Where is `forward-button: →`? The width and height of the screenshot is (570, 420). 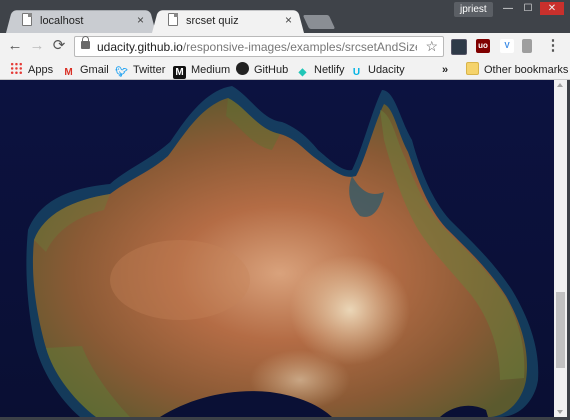
forward-button: → is located at coordinates (37, 46).